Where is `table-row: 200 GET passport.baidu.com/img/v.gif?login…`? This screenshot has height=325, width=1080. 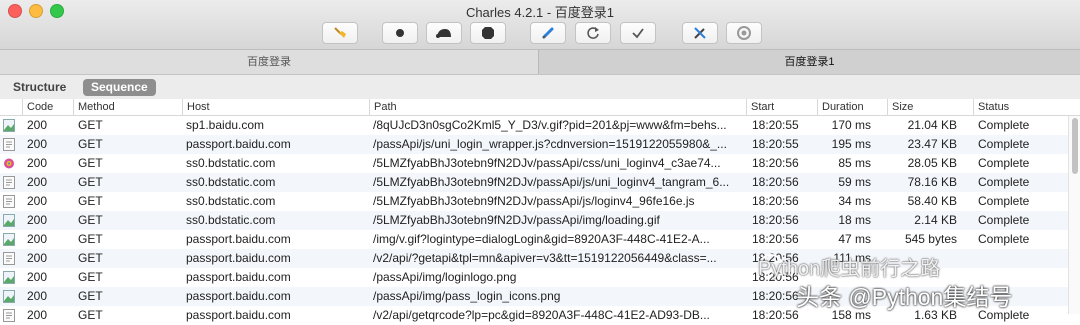
table-row: 200 GET passport.baidu.com/img/v.gif?login… is located at coordinates (534, 239).